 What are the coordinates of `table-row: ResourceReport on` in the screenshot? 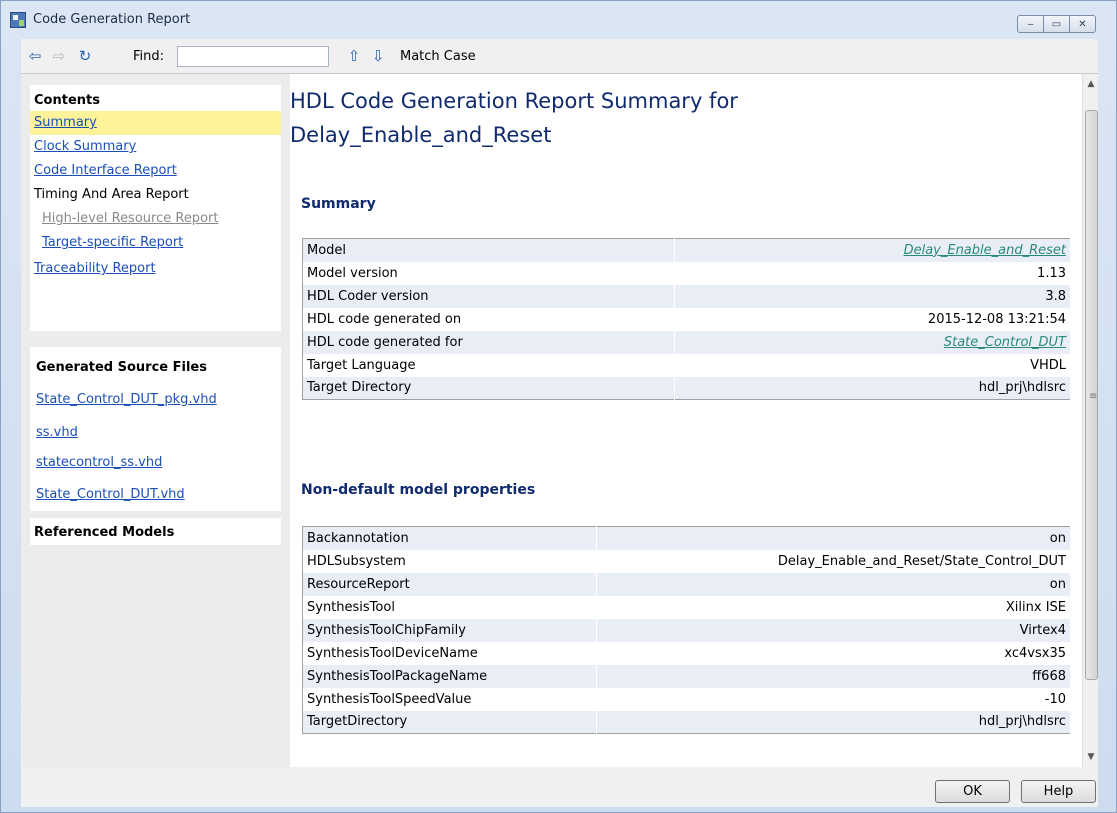 It's located at (686, 584).